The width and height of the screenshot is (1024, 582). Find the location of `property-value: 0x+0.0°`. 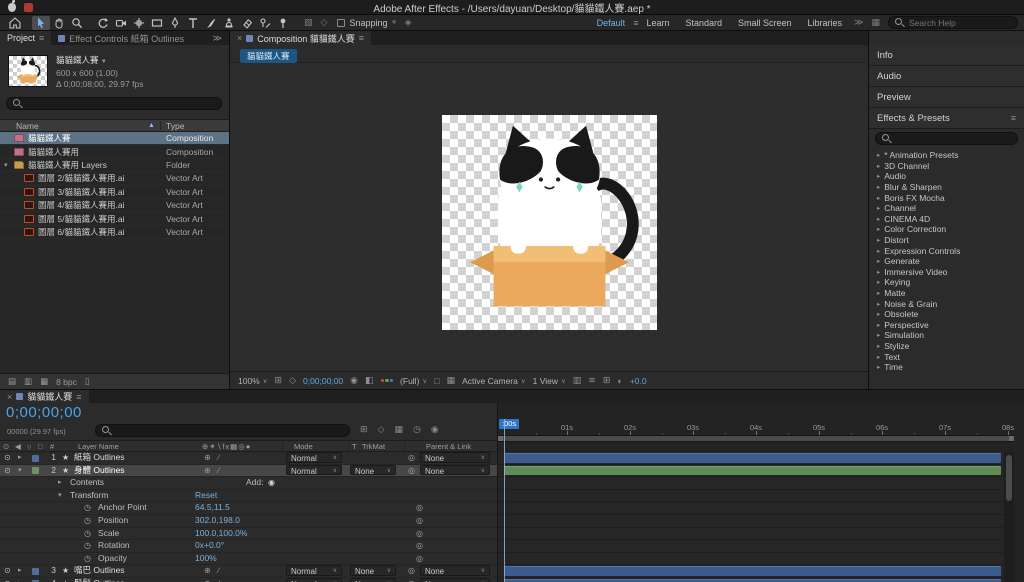

property-value: 0x+0.0° is located at coordinates (209, 546).